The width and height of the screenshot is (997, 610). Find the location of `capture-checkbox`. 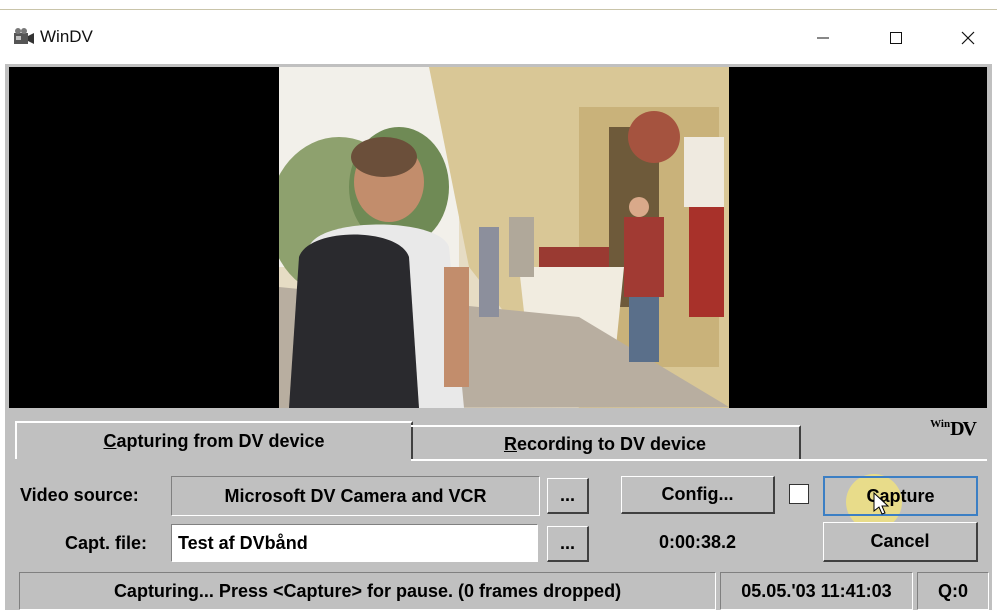

capture-checkbox is located at coordinates (799, 494).